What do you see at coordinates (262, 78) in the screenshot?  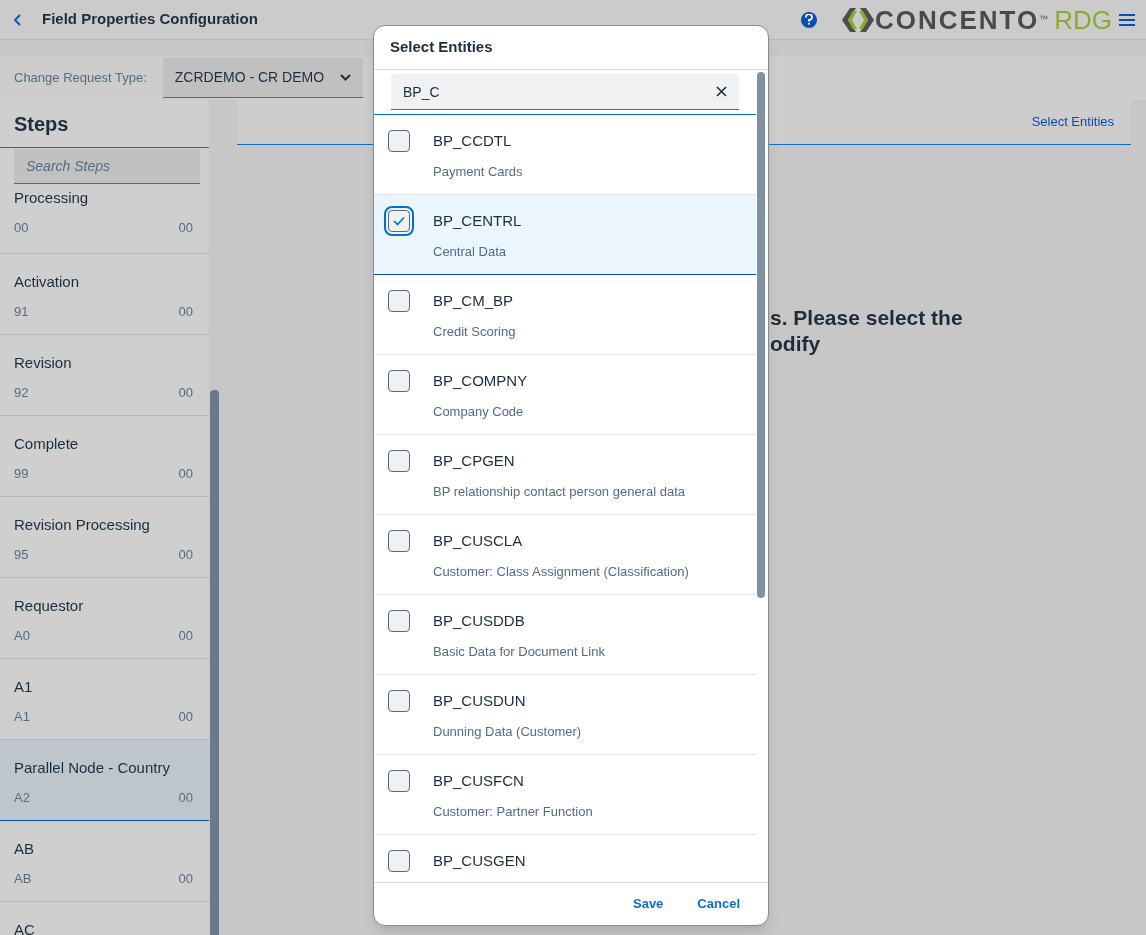 I see `request-type-select: ZCRDEMO - CR DEMO` at bounding box center [262, 78].